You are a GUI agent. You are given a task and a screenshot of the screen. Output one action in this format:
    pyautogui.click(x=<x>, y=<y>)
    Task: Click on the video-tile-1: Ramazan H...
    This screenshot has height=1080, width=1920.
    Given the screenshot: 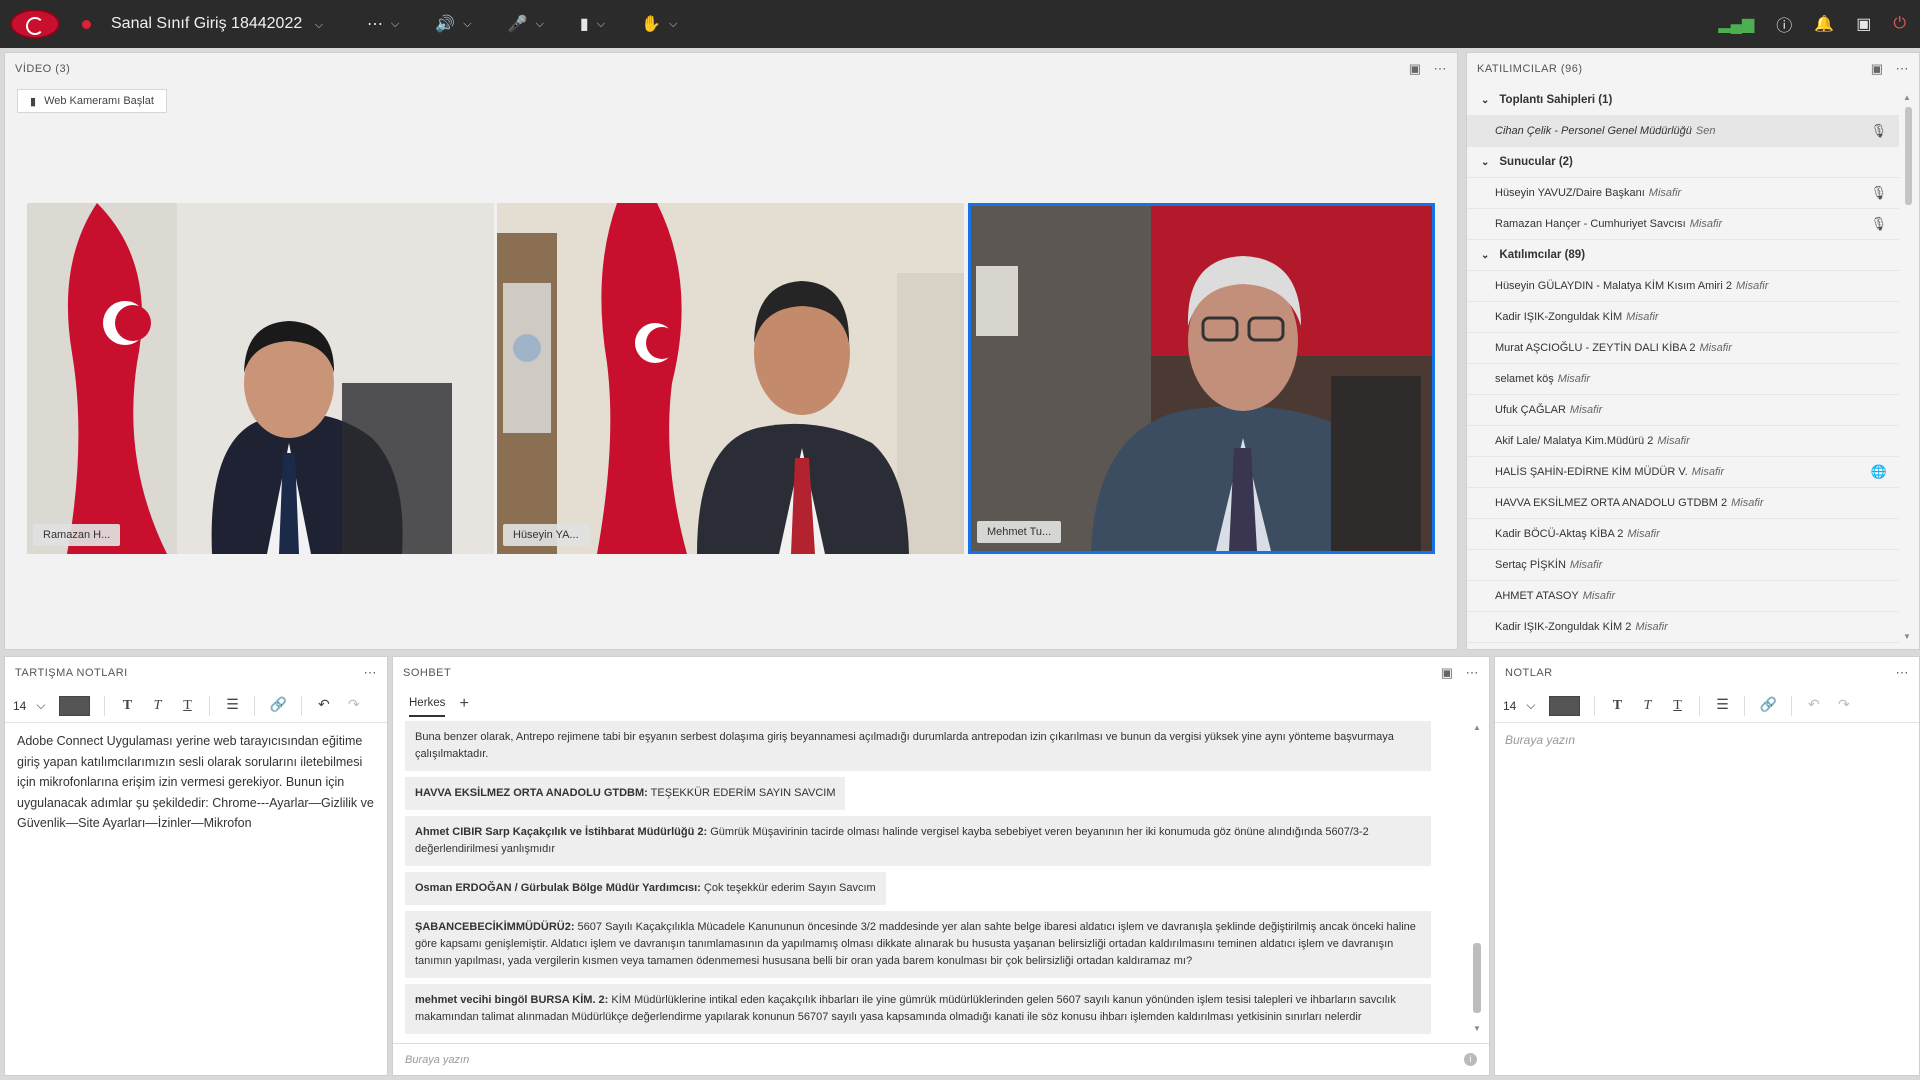 What is the action you would take?
    pyautogui.click(x=260, y=378)
    